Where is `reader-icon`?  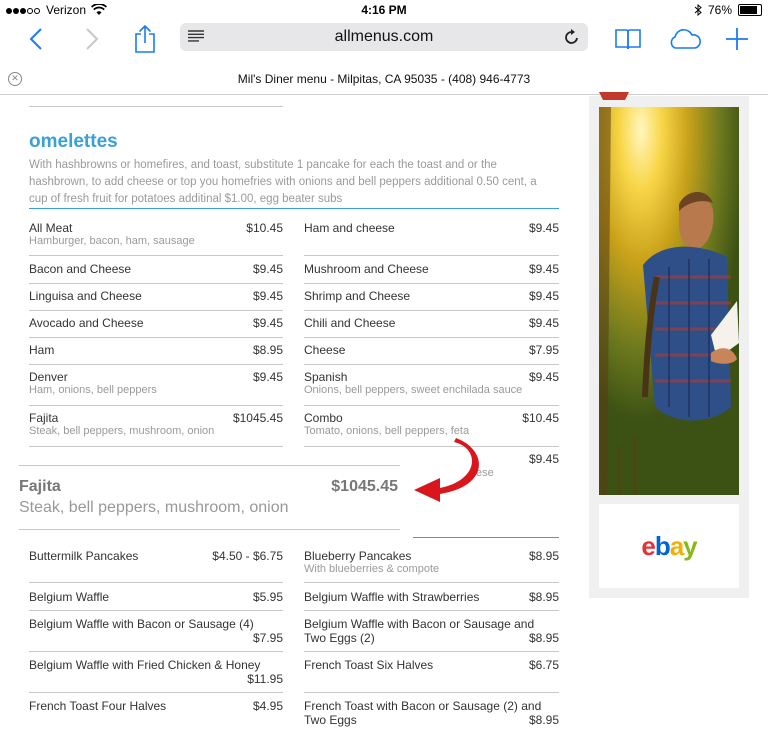 reader-icon is located at coordinates (196, 36).